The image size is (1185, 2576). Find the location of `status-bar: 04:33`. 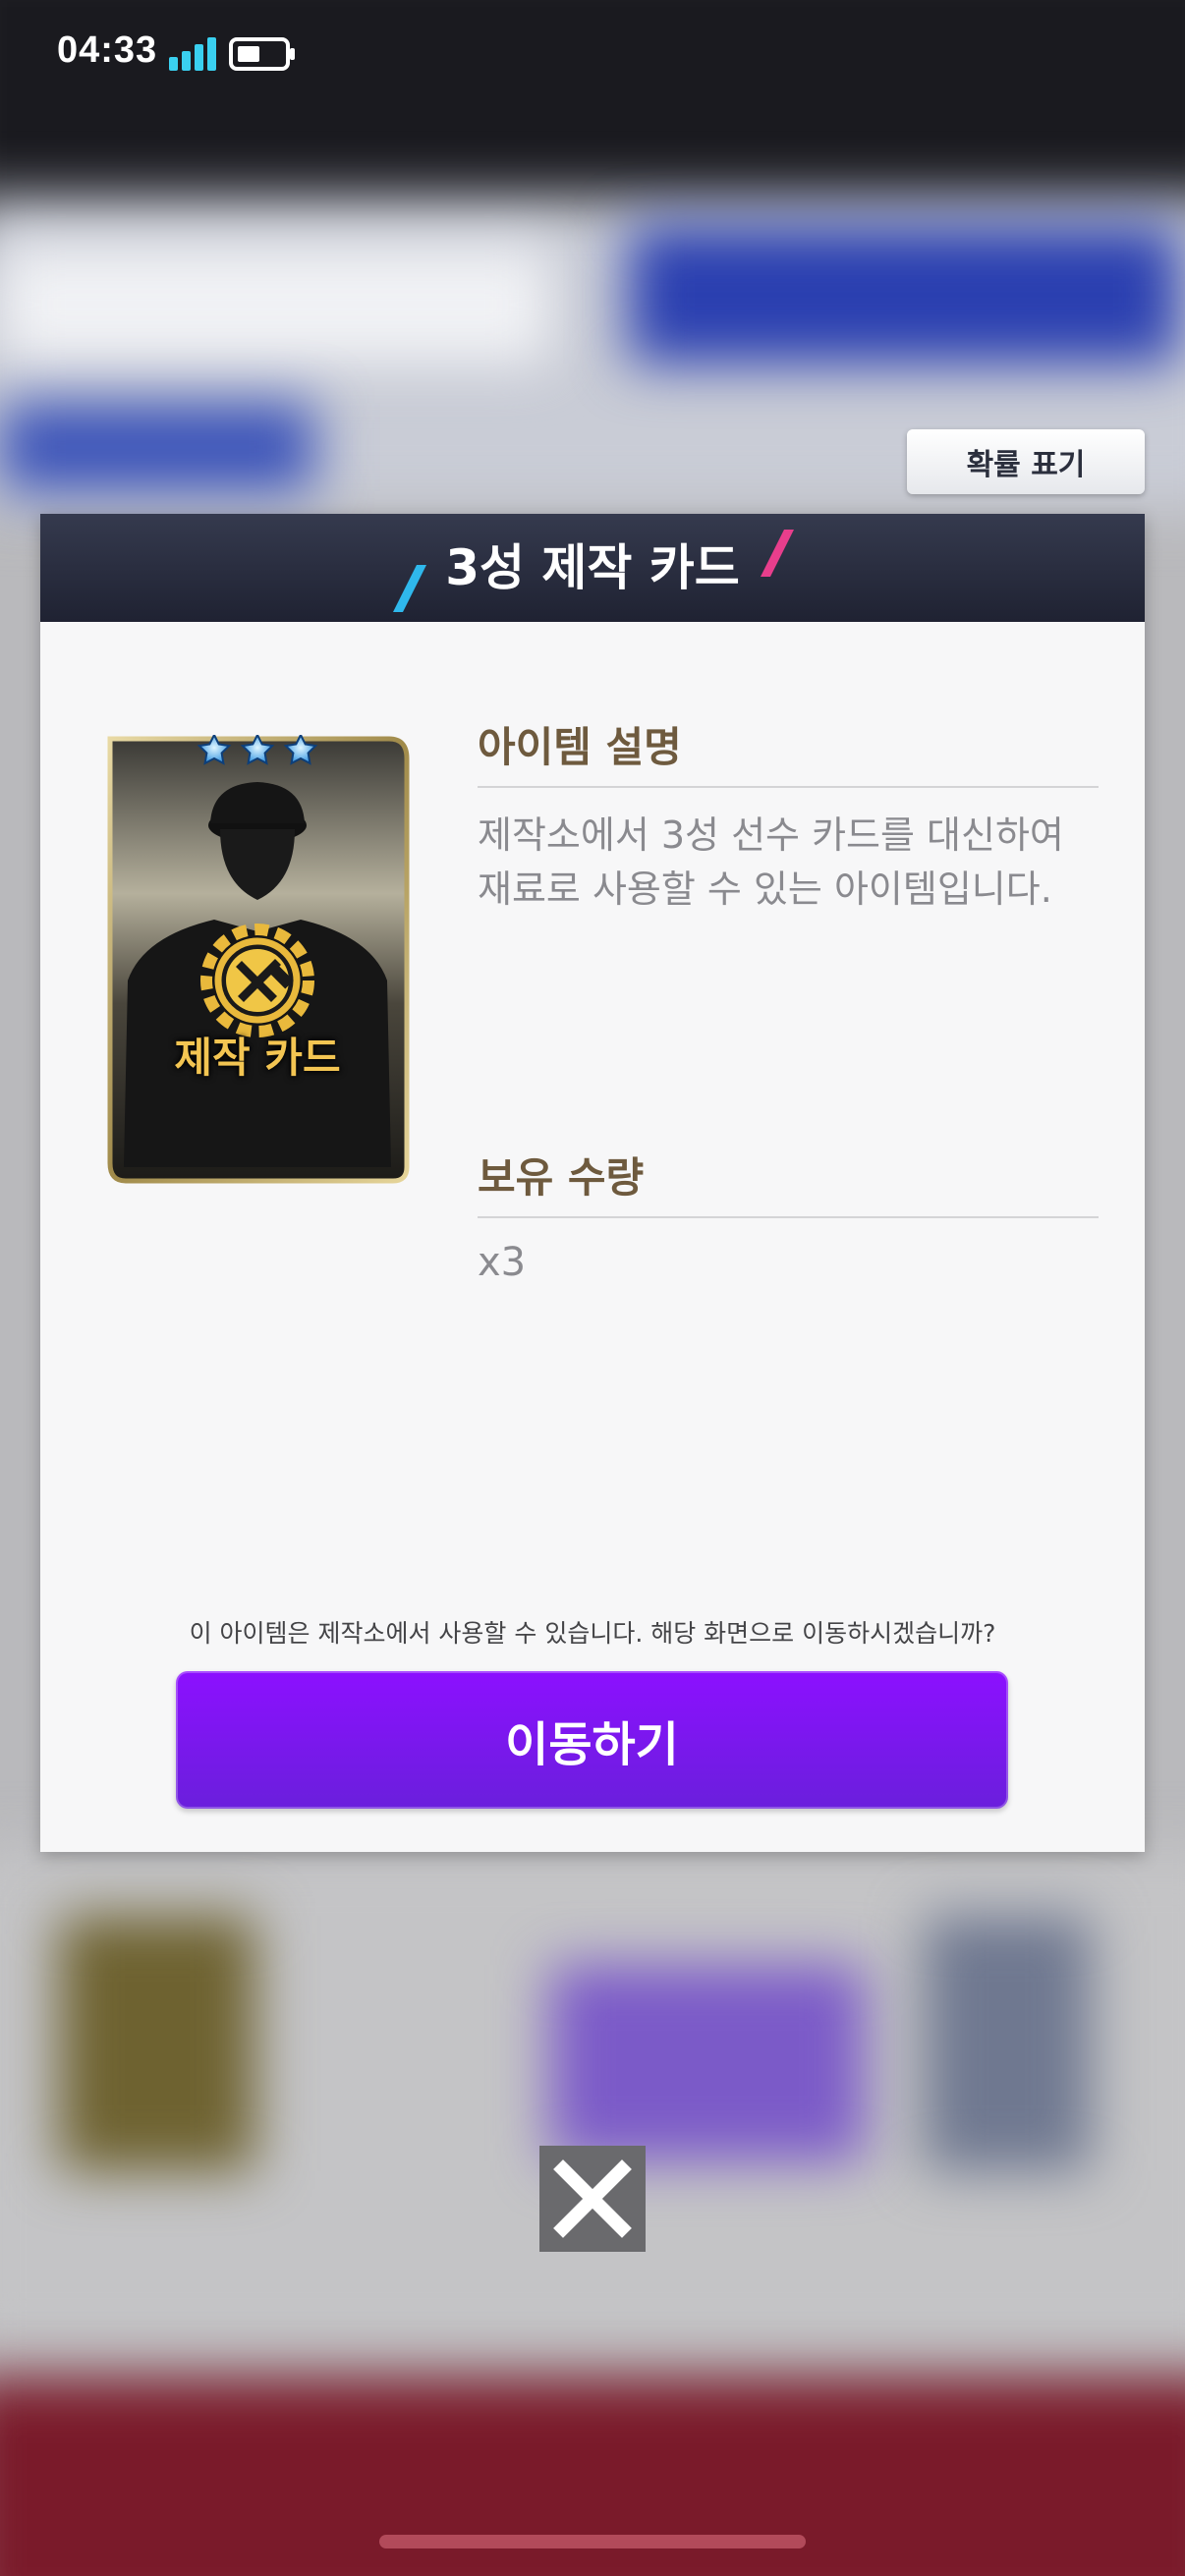

status-bar: 04:33 is located at coordinates (592, 54).